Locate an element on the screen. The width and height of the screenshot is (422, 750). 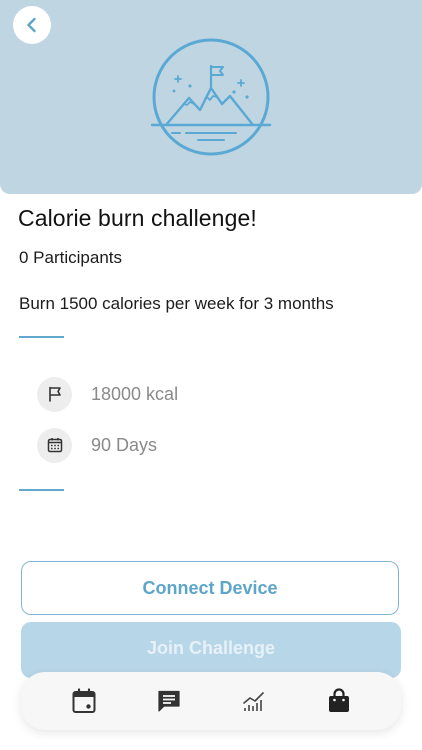
connect-device-button: Connect Device is located at coordinates (210, 588).